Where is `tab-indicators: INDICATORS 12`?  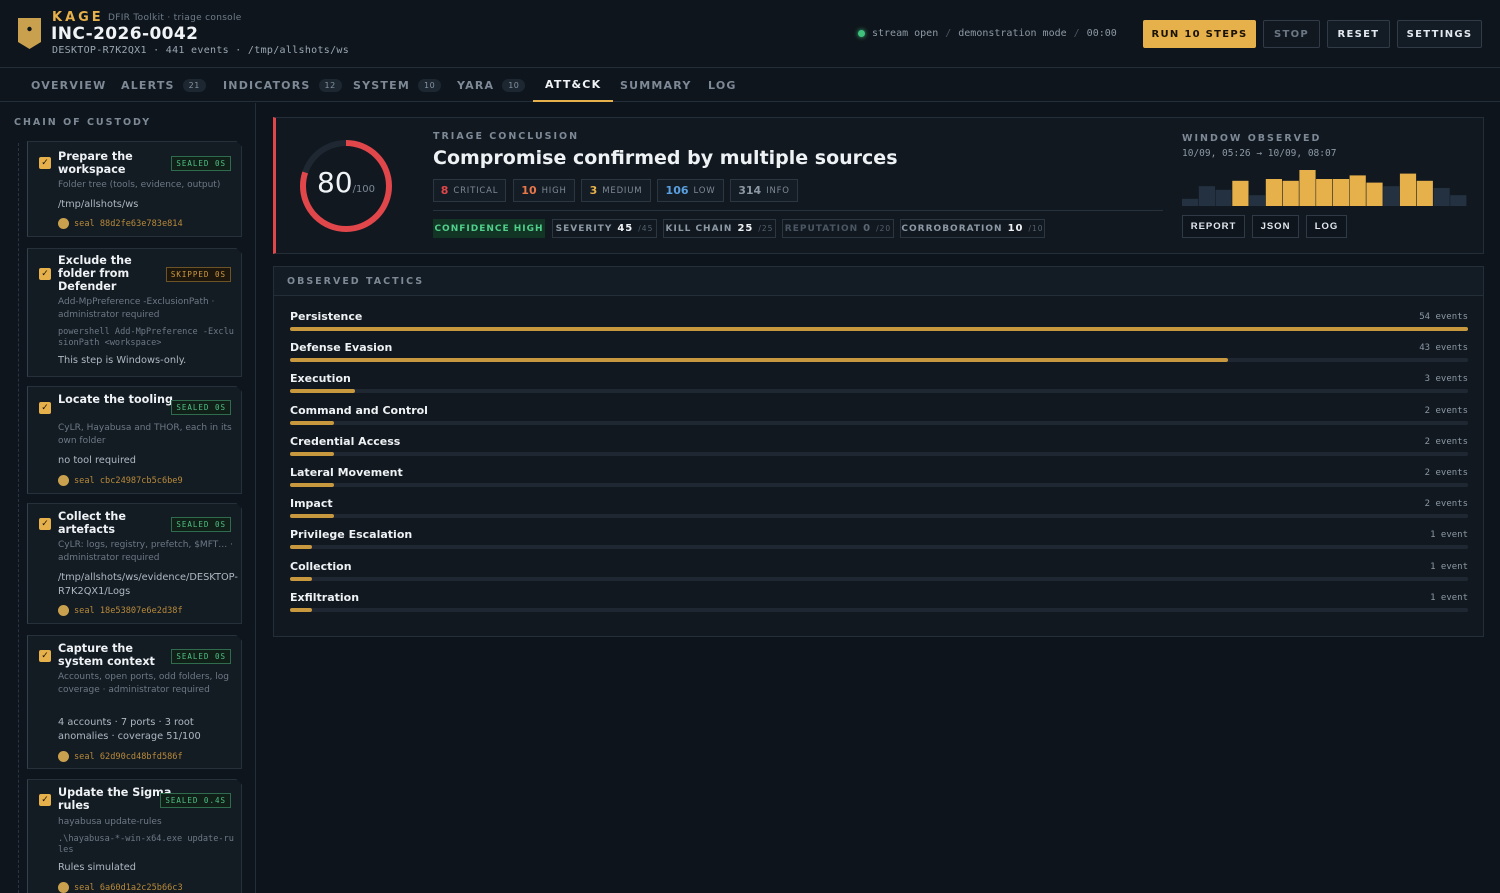
tab-indicators: INDICATORS 12 is located at coordinates (282, 85).